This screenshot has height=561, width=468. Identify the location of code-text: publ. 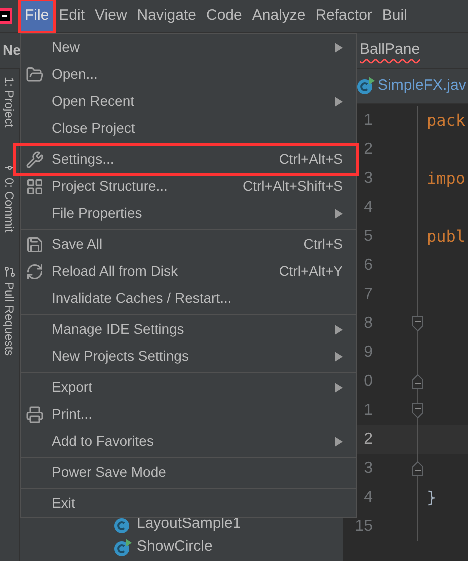
(446, 237).